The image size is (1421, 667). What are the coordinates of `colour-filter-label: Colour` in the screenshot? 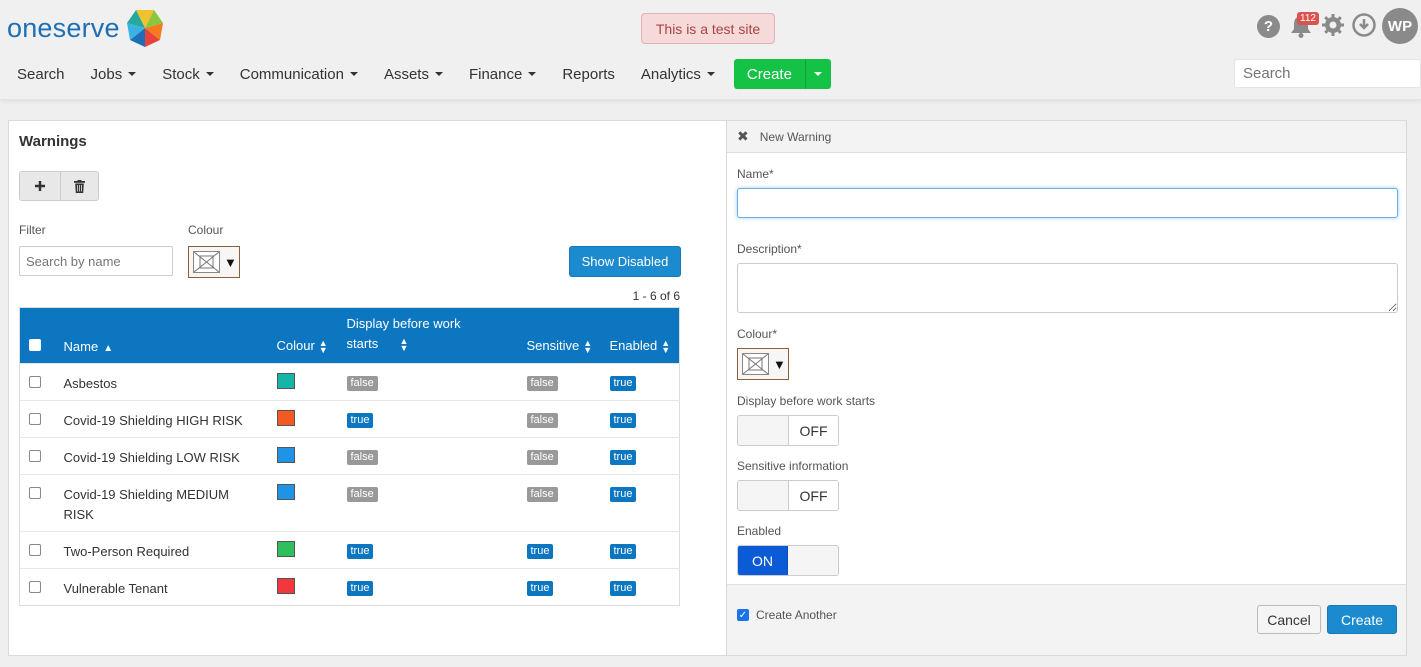 It's located at (206, 230).